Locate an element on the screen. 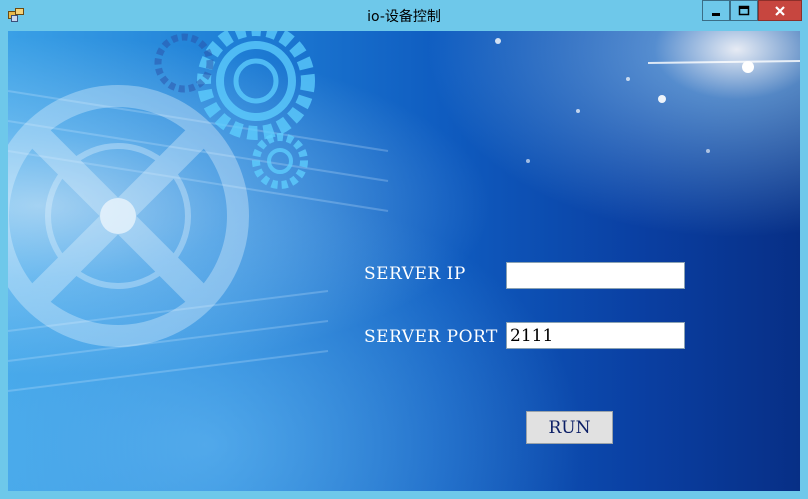  close-icon is located at coordinates (780, 10).